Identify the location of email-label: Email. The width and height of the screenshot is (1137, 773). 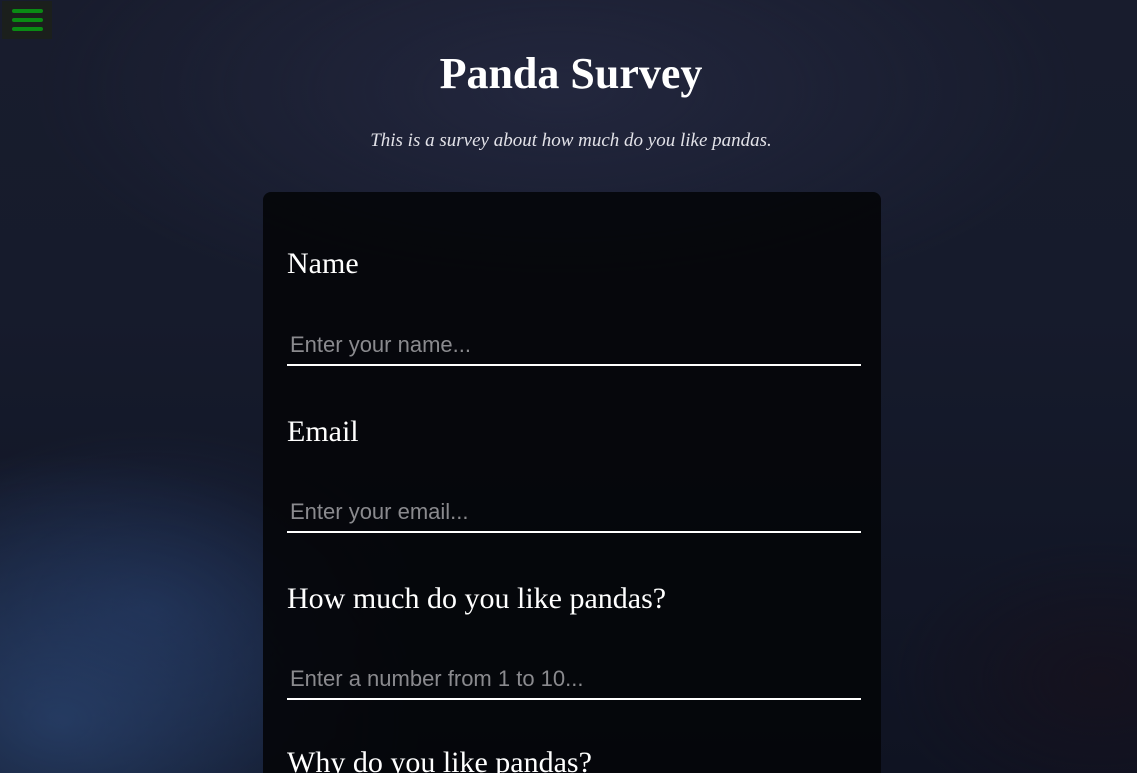
(323, 431).